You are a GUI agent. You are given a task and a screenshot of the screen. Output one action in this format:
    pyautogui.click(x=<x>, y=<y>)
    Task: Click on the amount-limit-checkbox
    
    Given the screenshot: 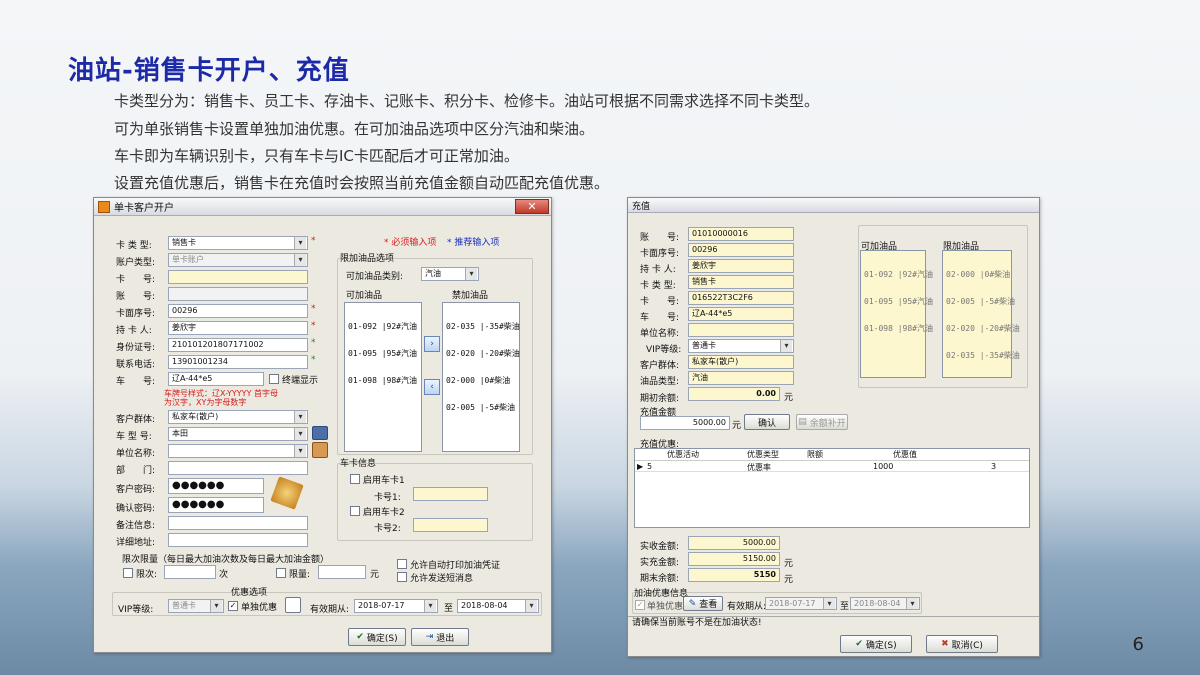 What is the action you would take?
    pyautogui.click(x=281, y=573)
    